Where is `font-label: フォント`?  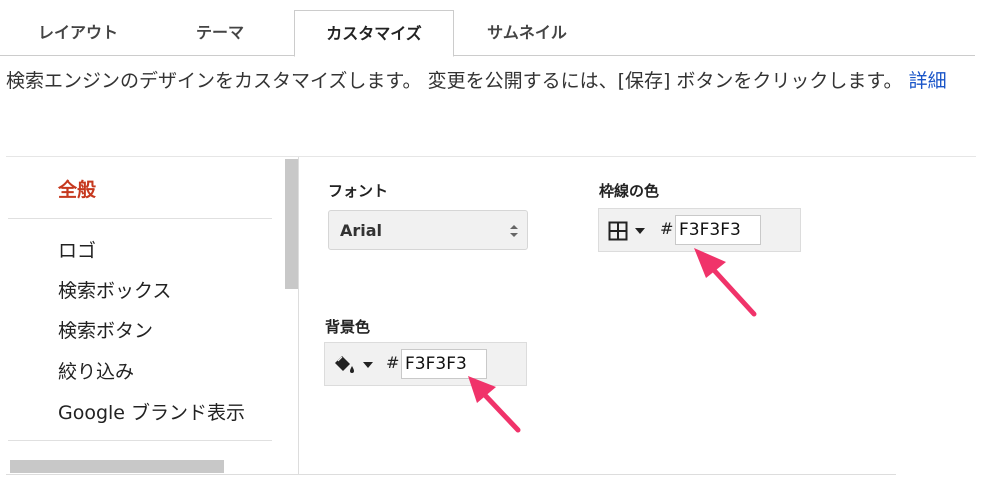
font-label: フォント is located at coordinates (358, 191).